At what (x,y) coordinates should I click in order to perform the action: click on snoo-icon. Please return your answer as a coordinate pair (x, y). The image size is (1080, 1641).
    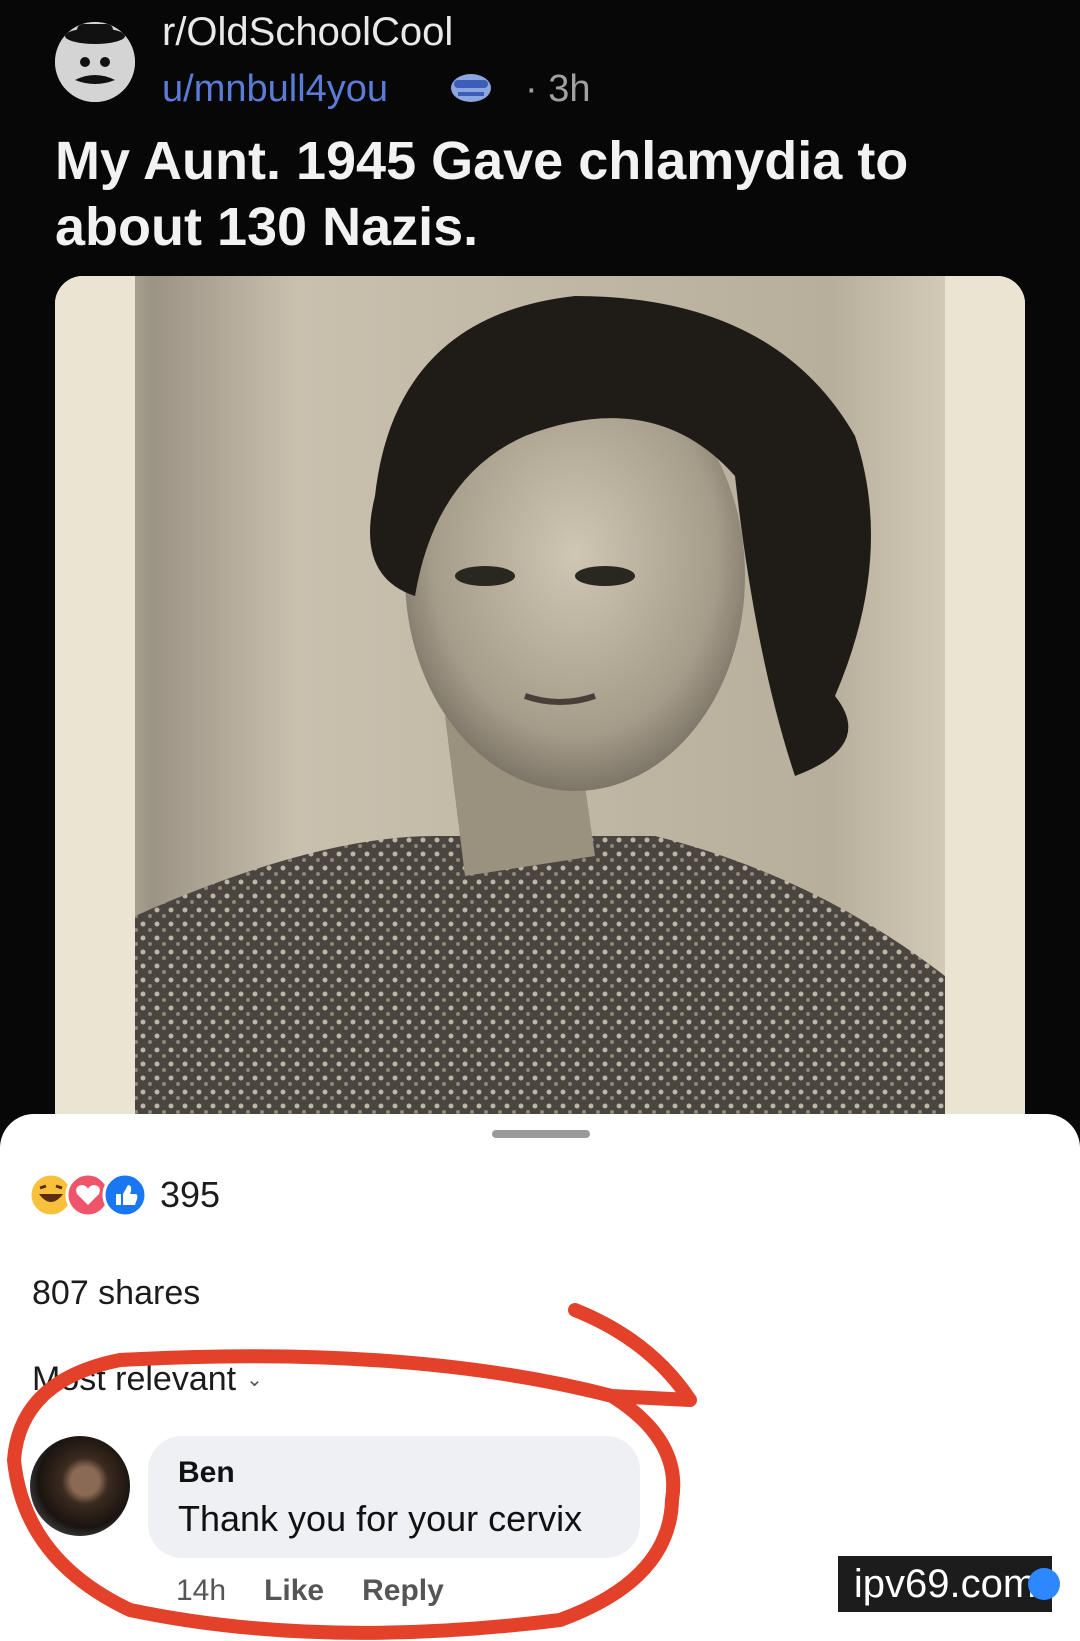
    Looking at the image, I should click on (95, 62).